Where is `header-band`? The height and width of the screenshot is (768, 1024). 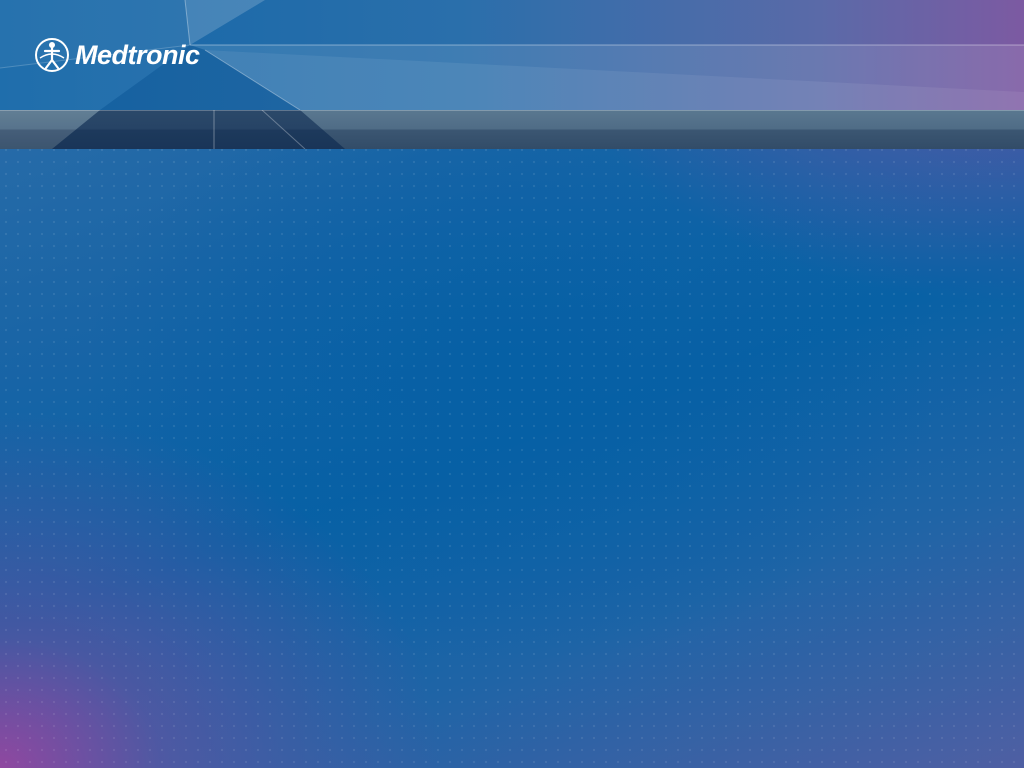 header-band is located at coordinates (512, 129).